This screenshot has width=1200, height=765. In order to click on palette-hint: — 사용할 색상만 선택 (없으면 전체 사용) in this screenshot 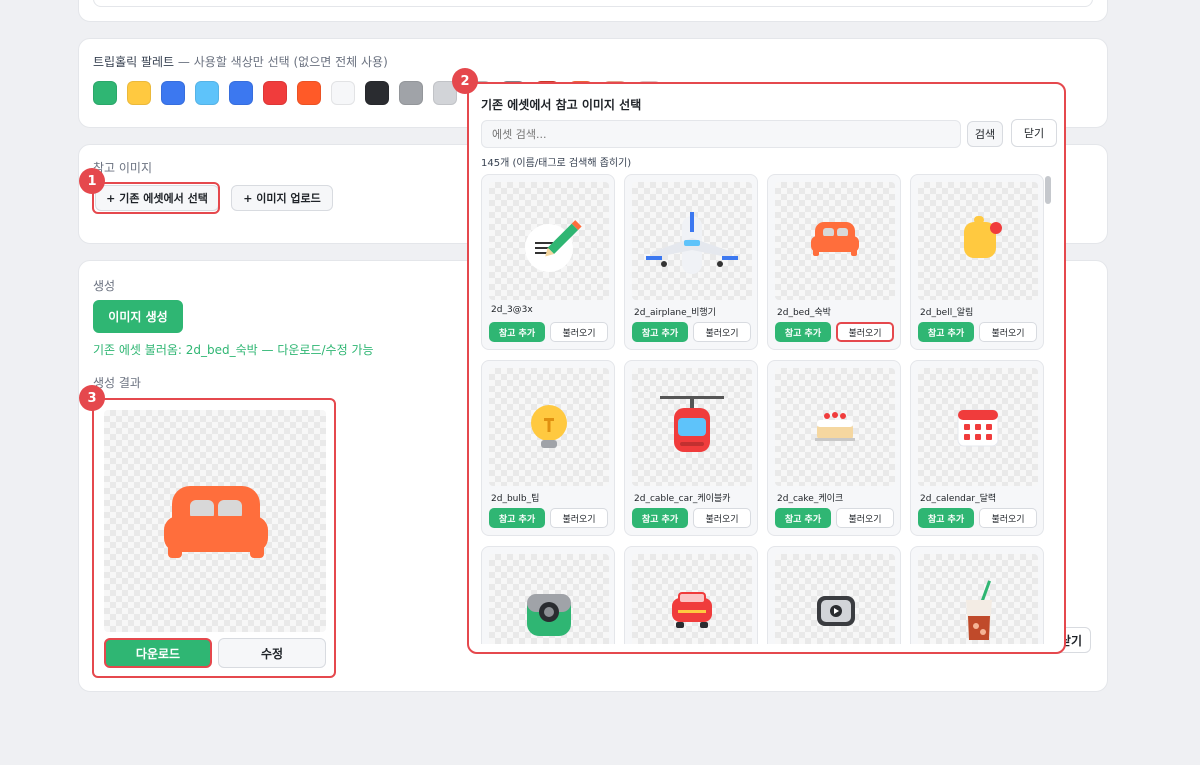, I will do `click(281, 62)`.